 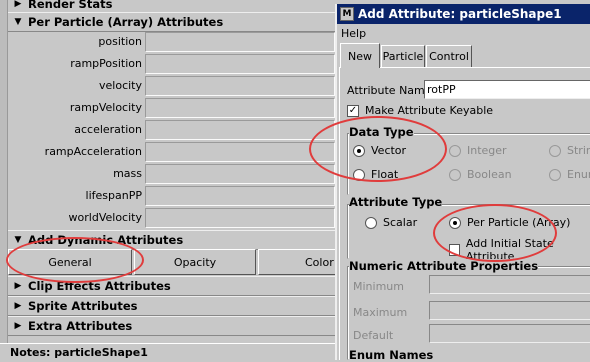 What do you see at coordinates (403, 56) in the screenshot?
I see `tab-particle: Particle` at bounding box center [403, 56].